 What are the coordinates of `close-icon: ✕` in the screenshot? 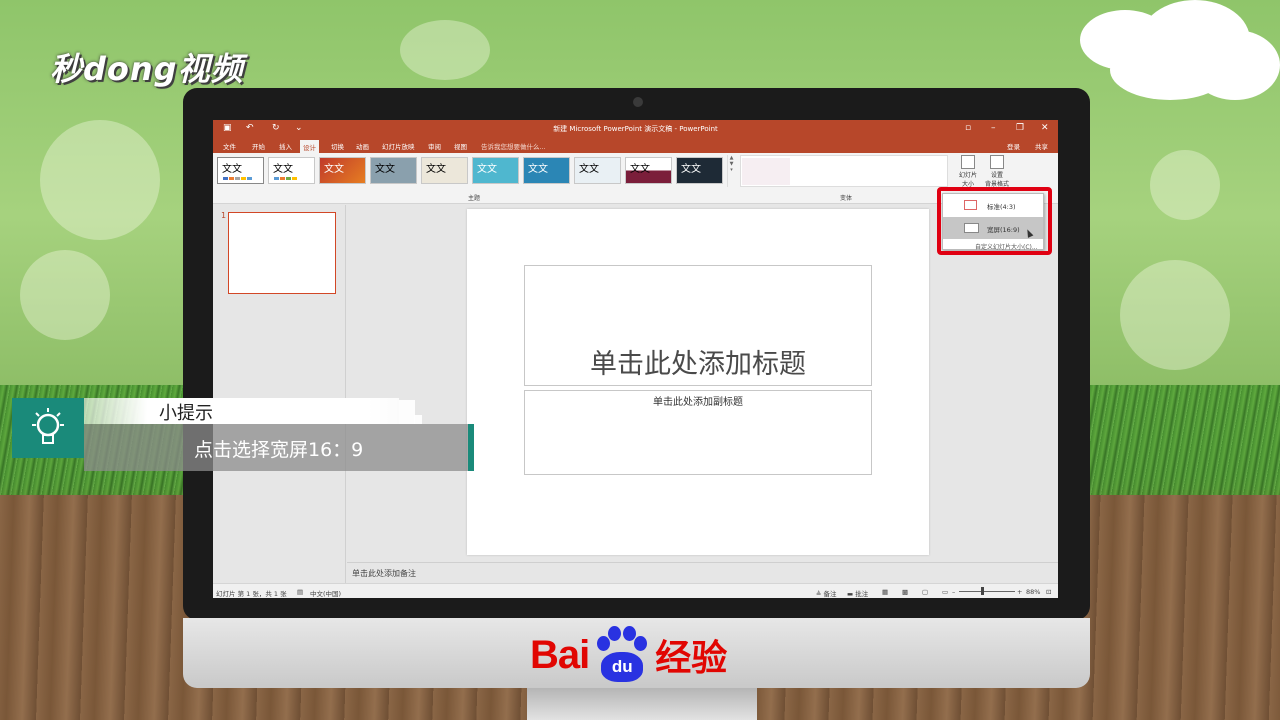 It's located at (1045, 128).